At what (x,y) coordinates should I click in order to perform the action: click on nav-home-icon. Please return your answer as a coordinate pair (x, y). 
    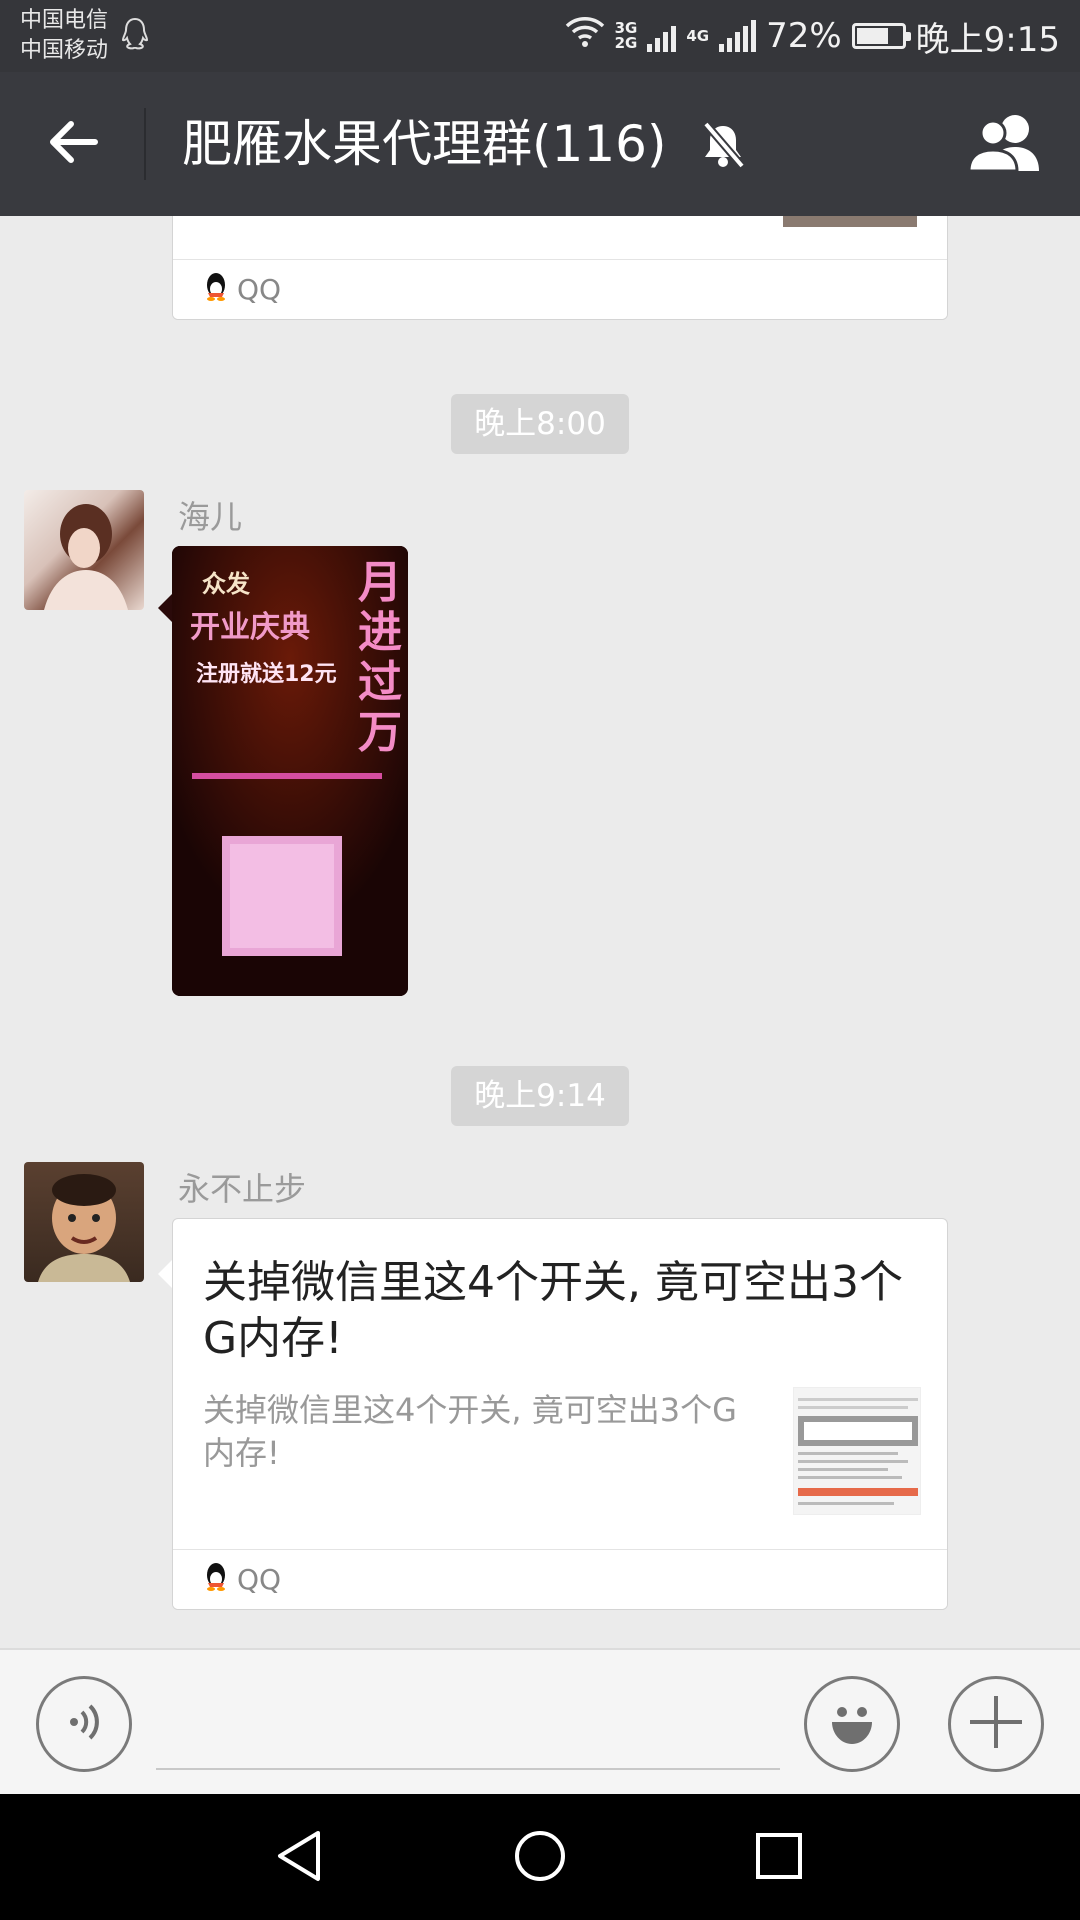
    Looking at the image, I should click on (540, 1858).